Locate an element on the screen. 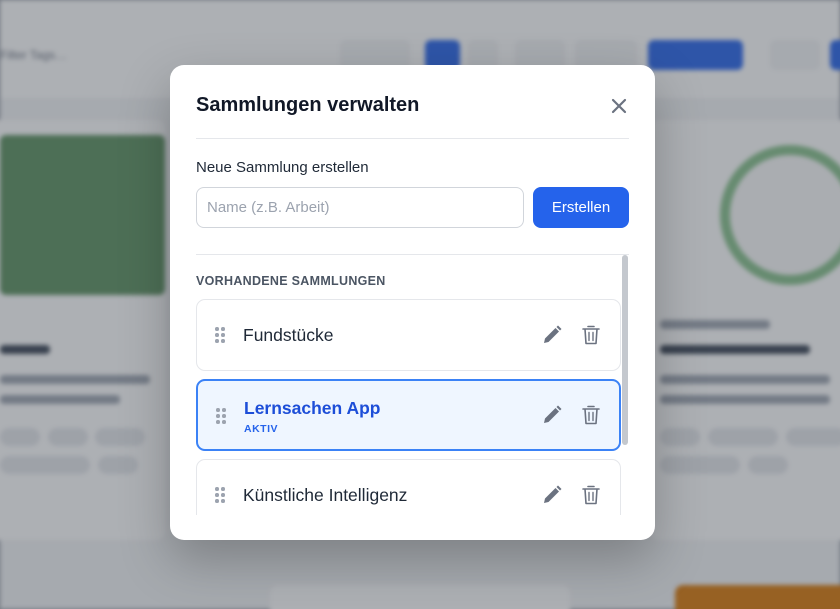  collection-name-input is located at coordinates (360, 207).